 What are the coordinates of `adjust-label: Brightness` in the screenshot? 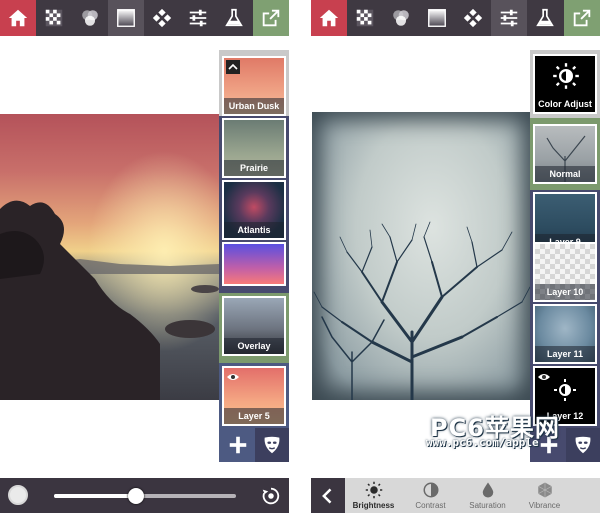 It's located at (373, 505).